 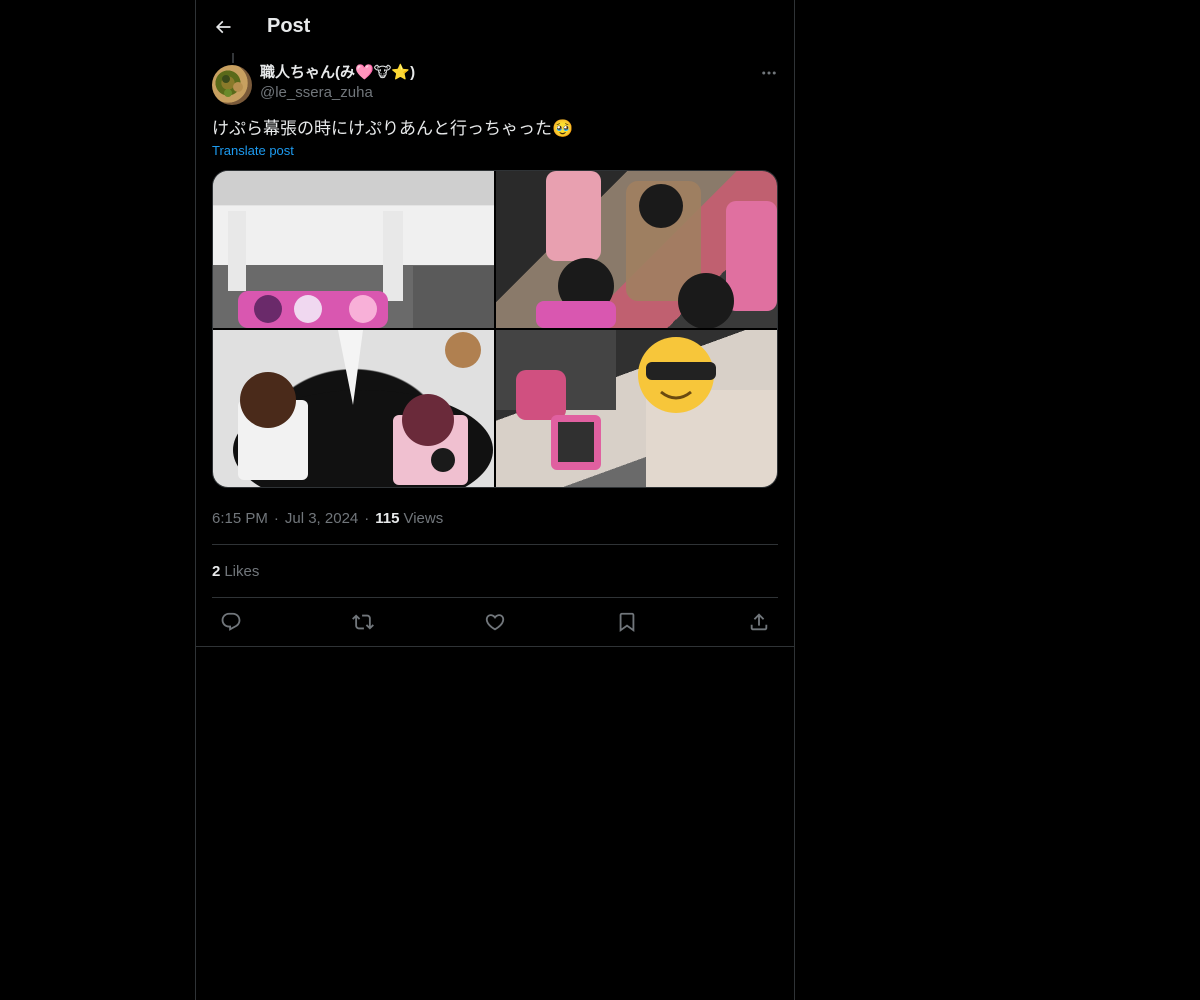 What do you see at coordinates (495, 26) in the screenshot?
I see `page-header: Post` at bounding box center [495, 26].